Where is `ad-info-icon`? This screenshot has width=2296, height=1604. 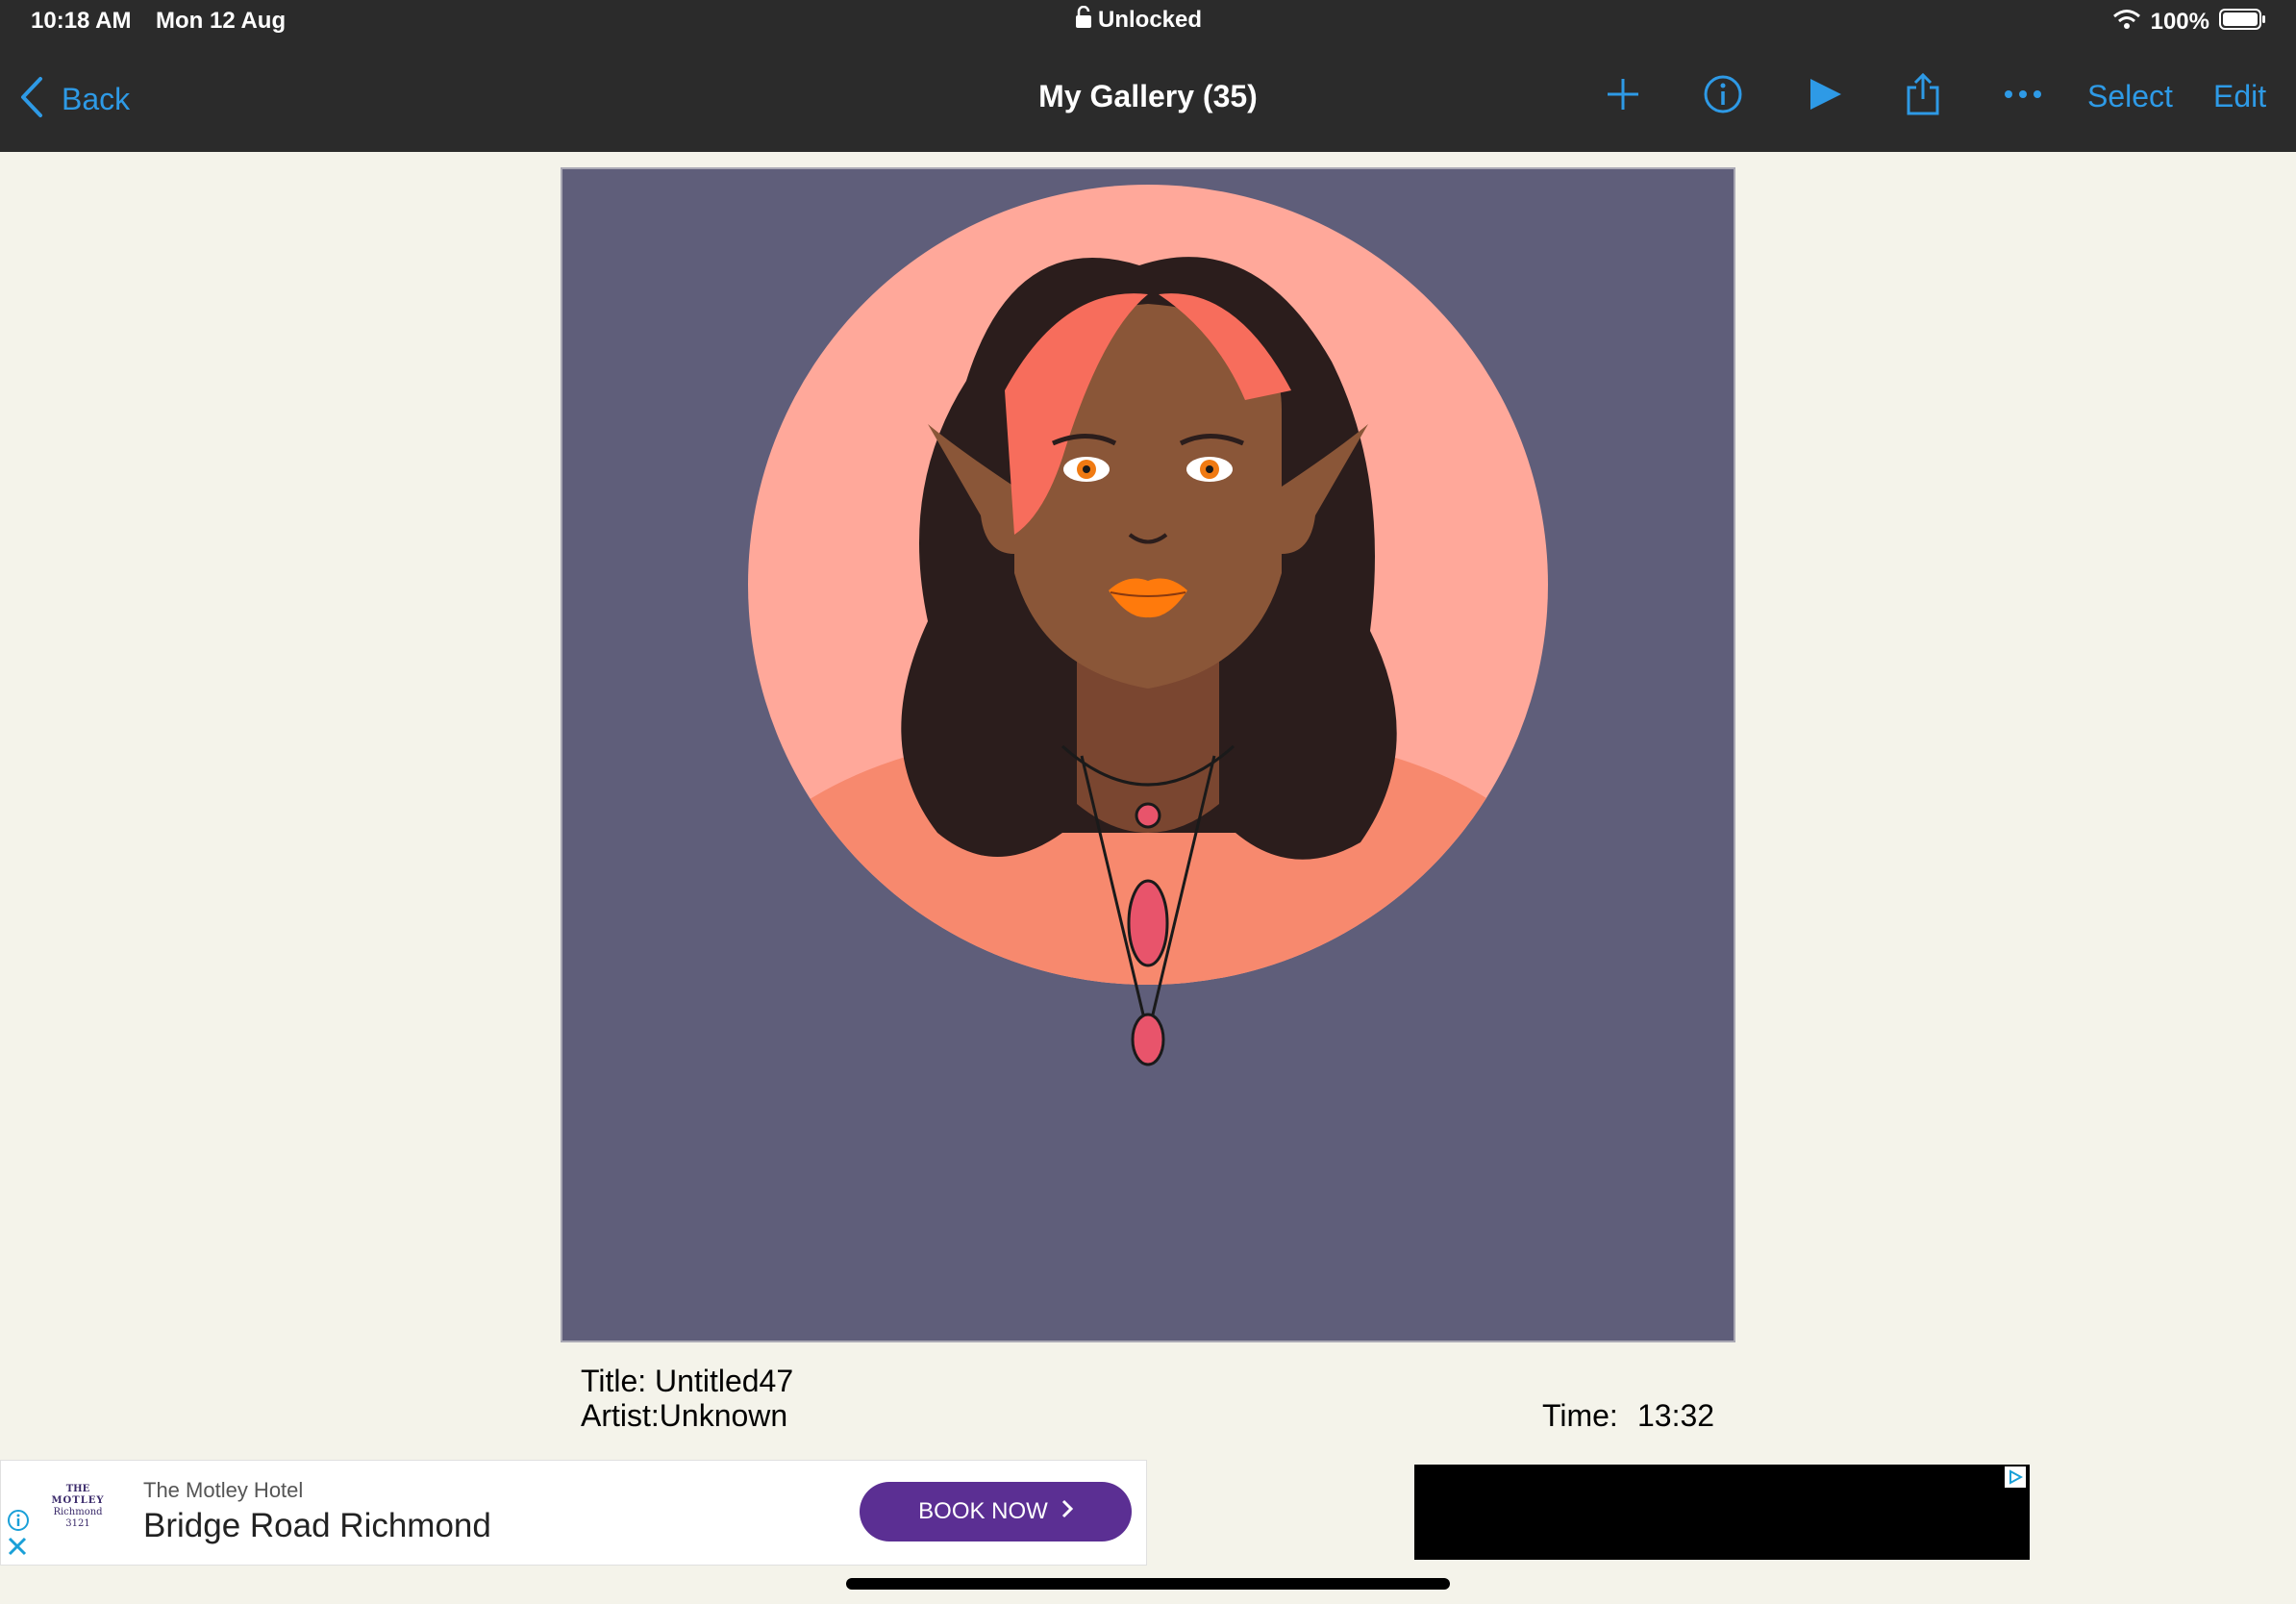 ad-info-icon is located at coordinates (18, 1523).